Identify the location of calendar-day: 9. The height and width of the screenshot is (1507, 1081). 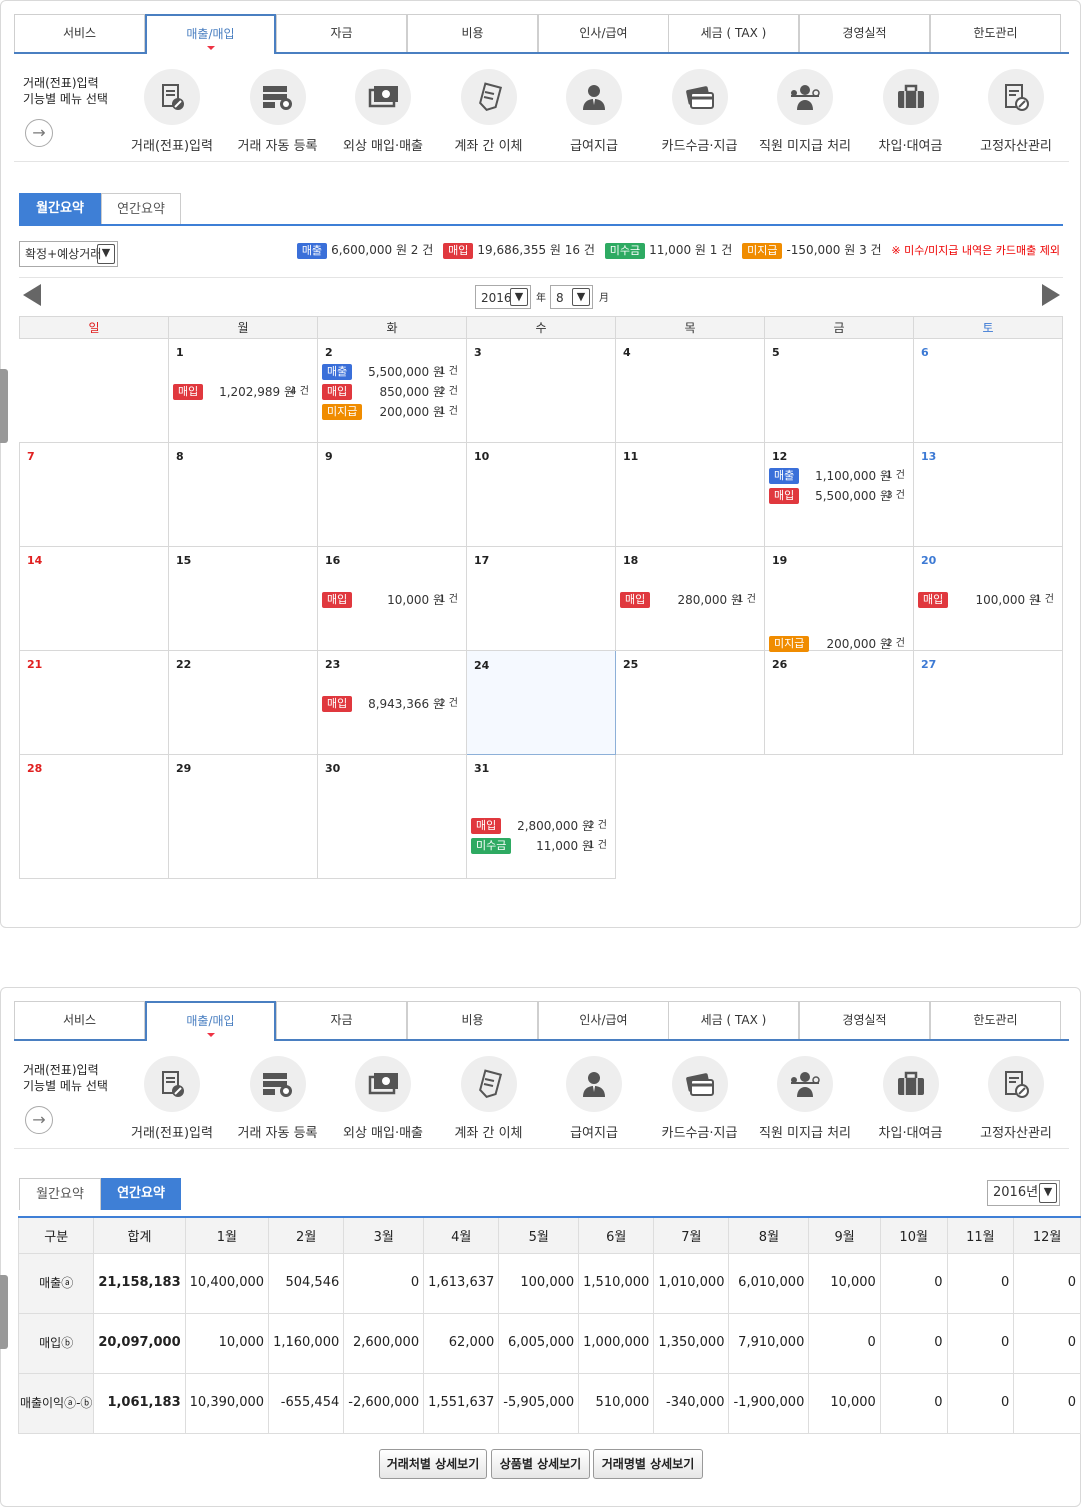
(392, 494).